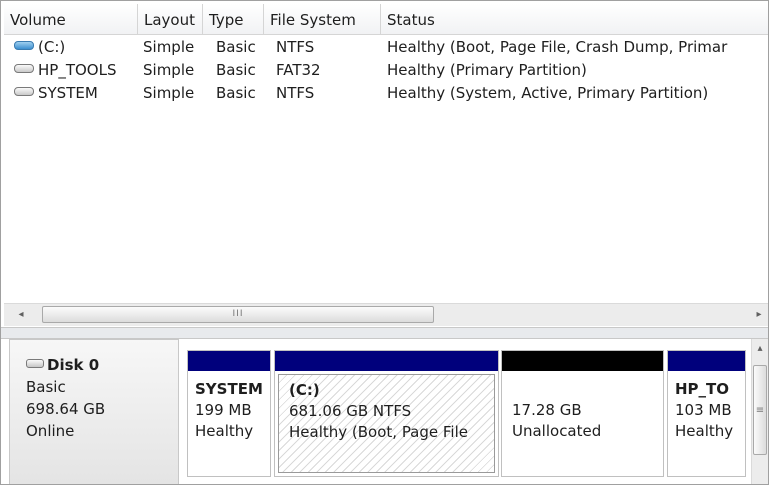 The width and height of the screenshot is (769, 485). I want to click on scrollbar-thumb: III, so click(238, 314).